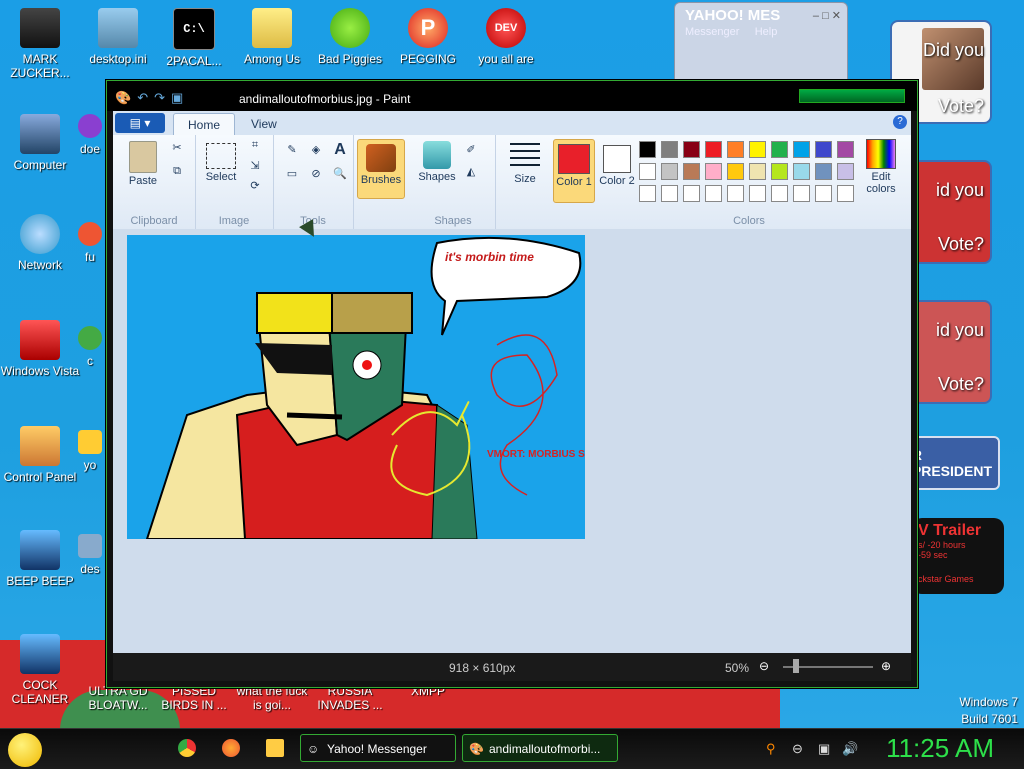 The height and width of the screenshot is (769, 1024). What do you see at coordinates (350, 37) in the screenshot?
I see `desktop-icon-bad-piggies: Bad Piggies` at bounding box center [350, 37].